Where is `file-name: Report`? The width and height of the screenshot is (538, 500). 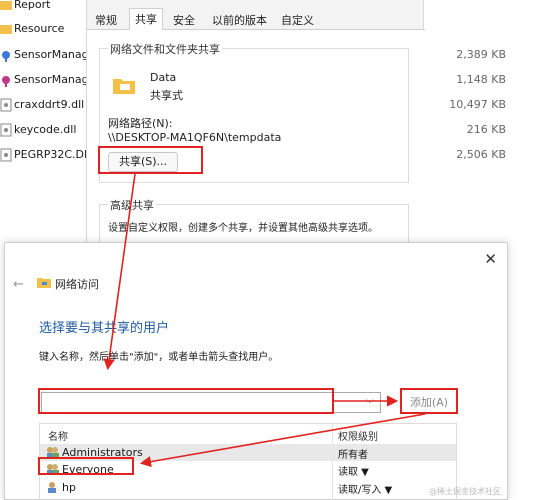 file-name: Report is located at coordinates (32, 5).